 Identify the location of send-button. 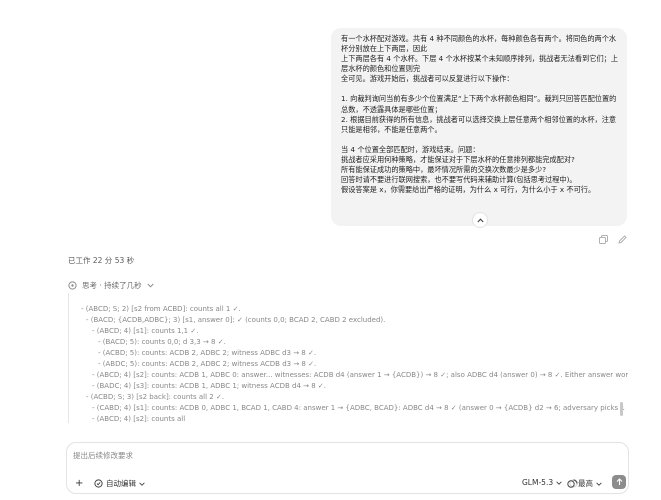
(619, 482).